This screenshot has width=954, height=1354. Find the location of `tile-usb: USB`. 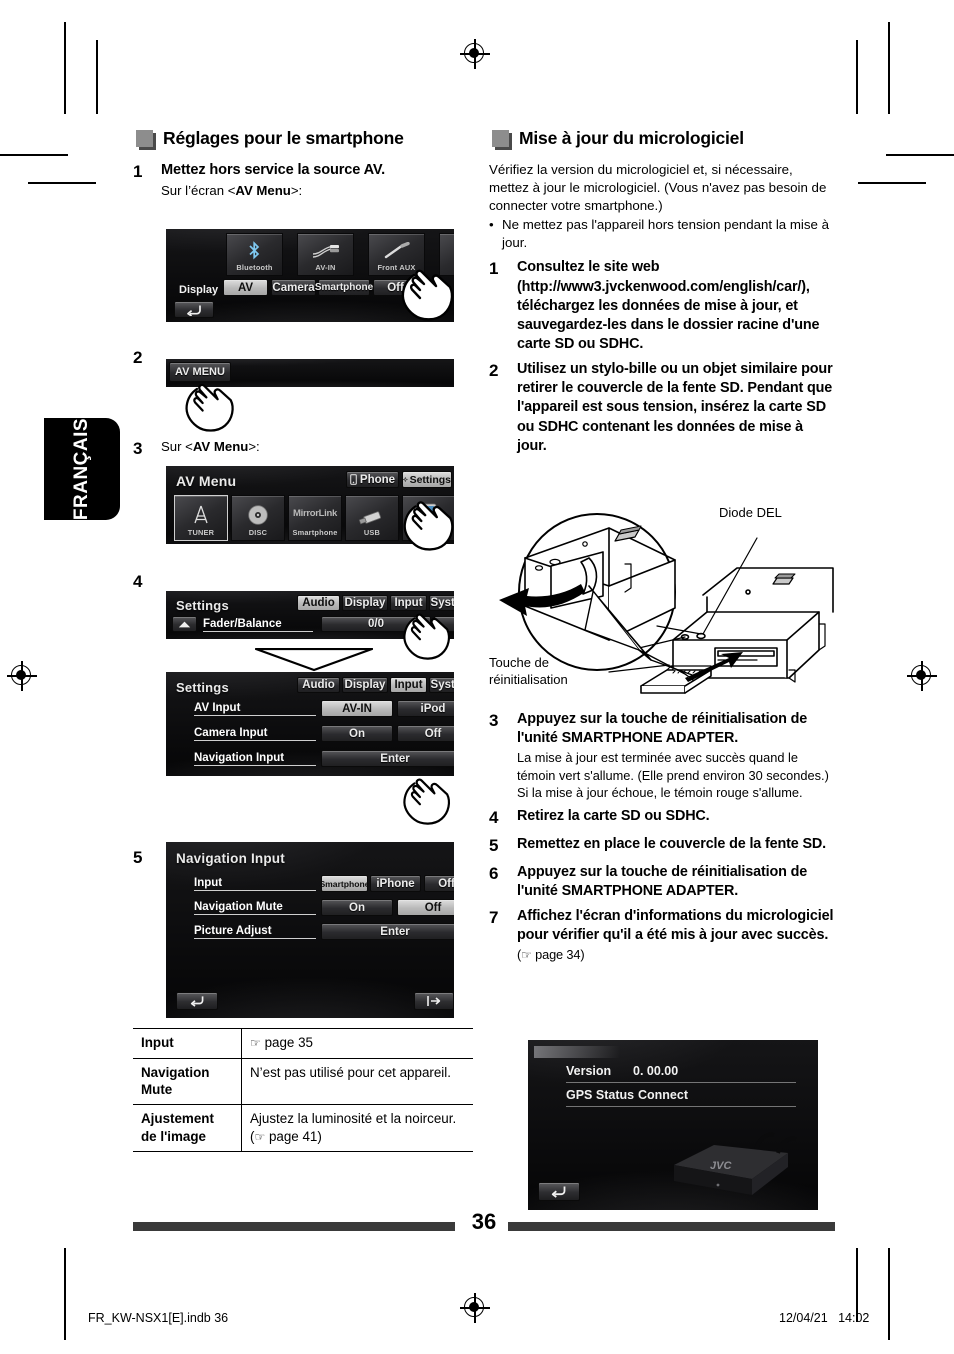

tile-usb: USB is located at coordinates (372, 518).